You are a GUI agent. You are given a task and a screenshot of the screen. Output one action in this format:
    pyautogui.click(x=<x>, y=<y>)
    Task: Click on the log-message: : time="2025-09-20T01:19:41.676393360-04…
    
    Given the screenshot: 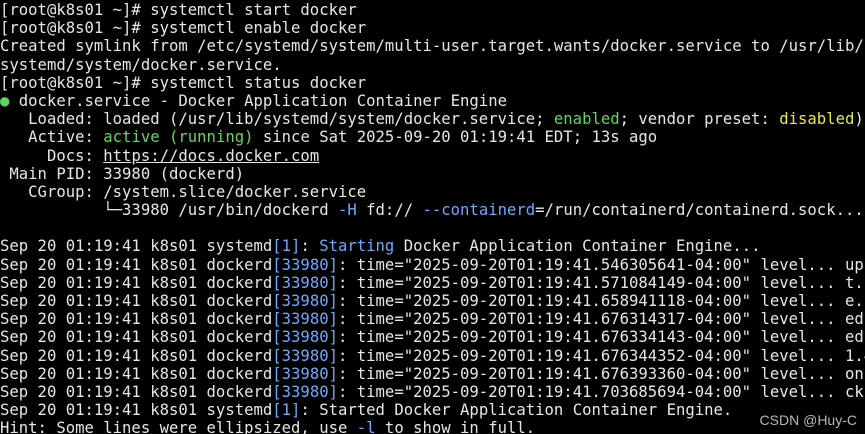 What is the action you would take?
    pyautogui.click(x=572, y=373)
    